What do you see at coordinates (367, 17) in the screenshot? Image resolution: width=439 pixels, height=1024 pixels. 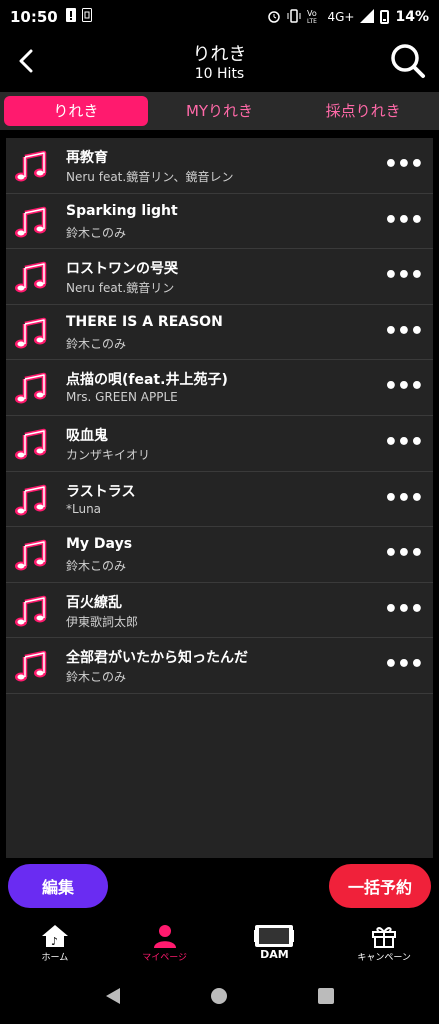 I see `signal-icon` at bounding box center [367, 17].